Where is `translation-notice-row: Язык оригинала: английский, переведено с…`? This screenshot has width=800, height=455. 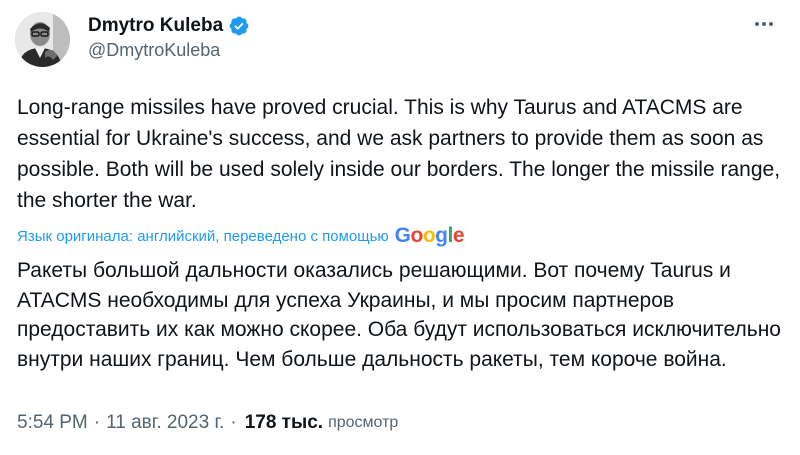
translation-notice-row: Язык оригинала: английский, переведено с… is located at coordinates (241, 236).